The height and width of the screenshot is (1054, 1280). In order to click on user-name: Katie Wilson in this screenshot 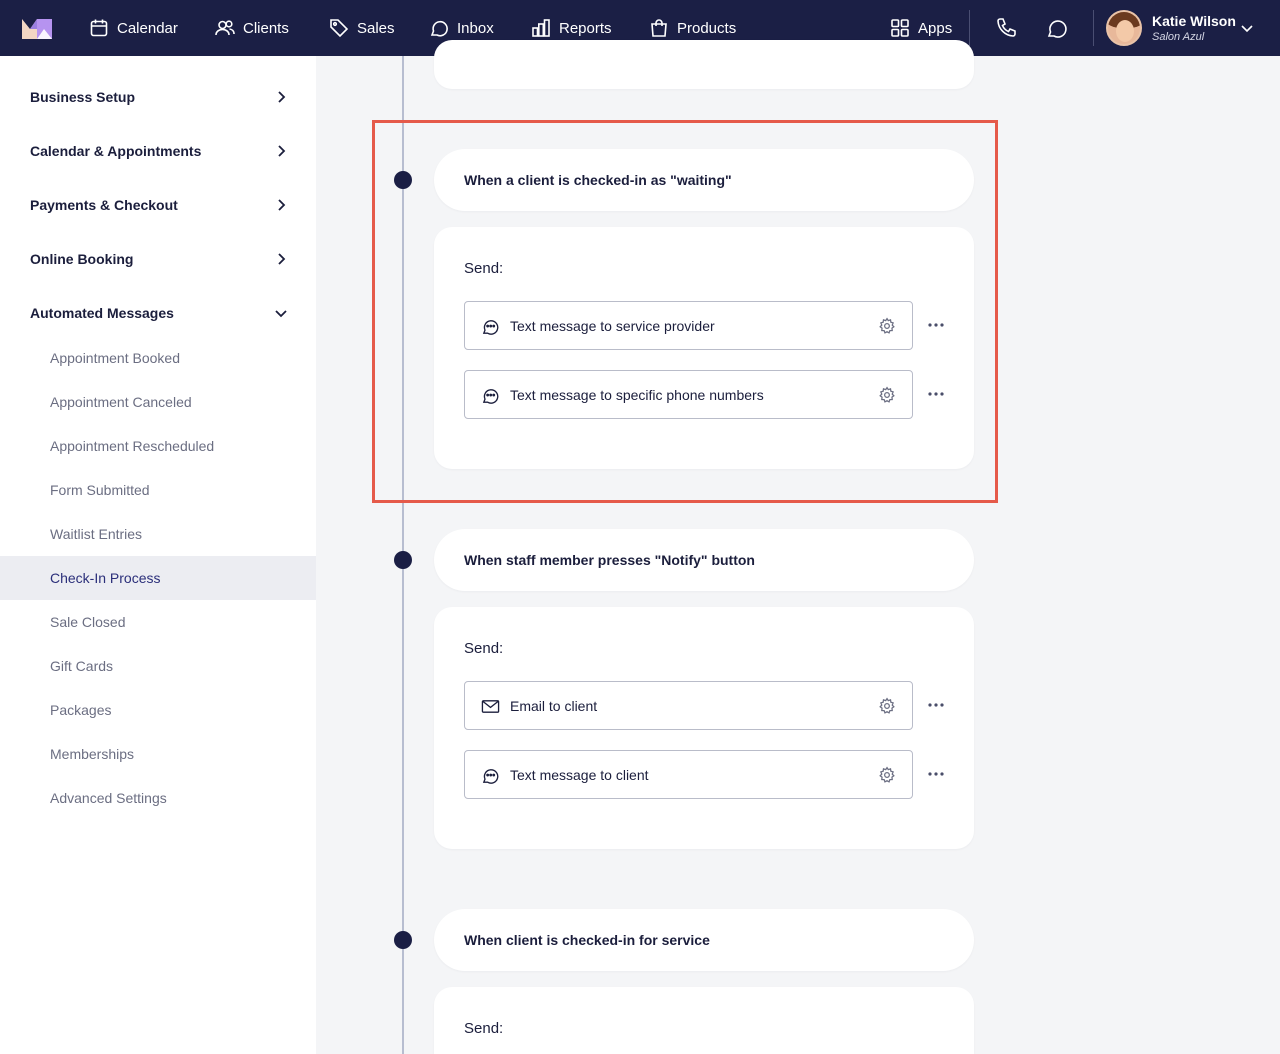, I will do `click(1194, 21)`.